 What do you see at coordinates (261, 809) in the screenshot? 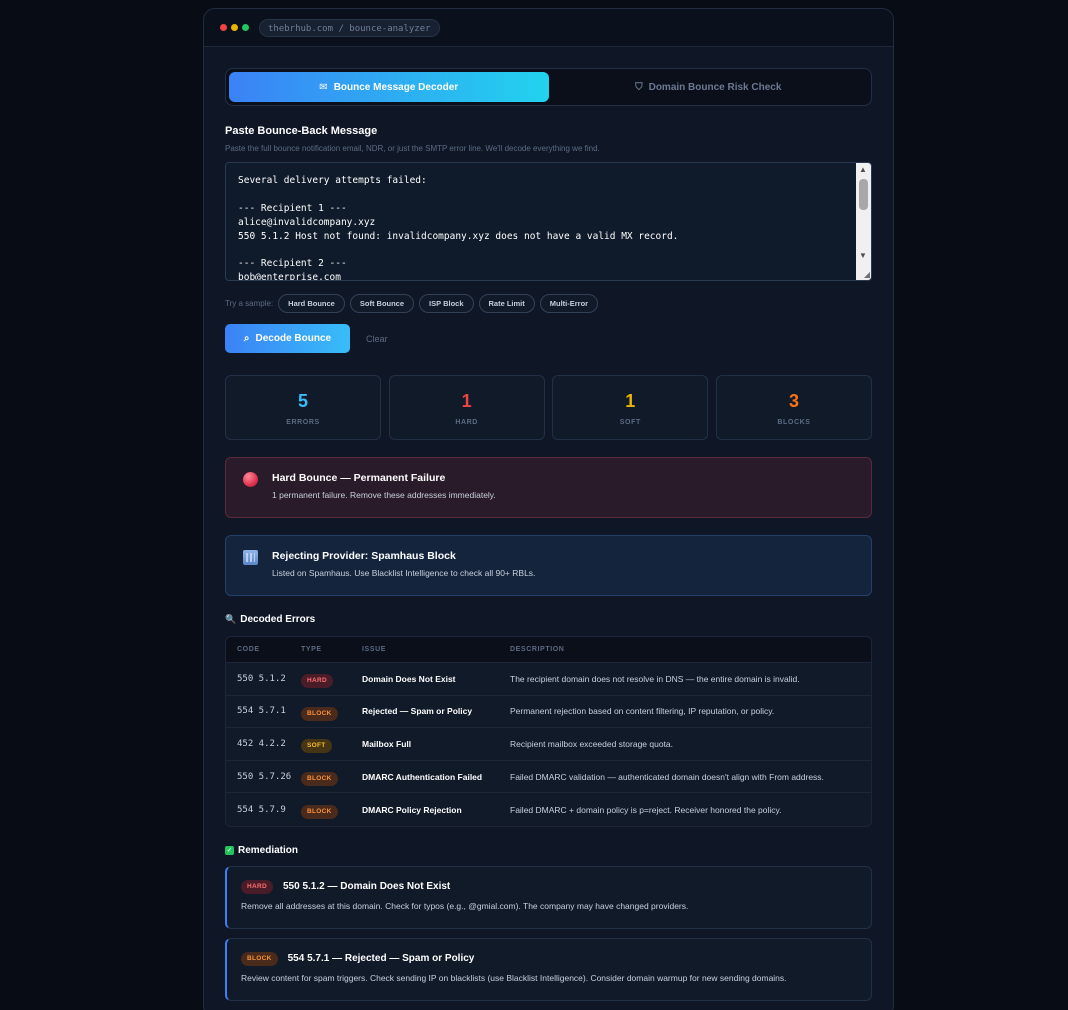
I see `error-code: 554 5.7.9` at bounding box center [261, 809].